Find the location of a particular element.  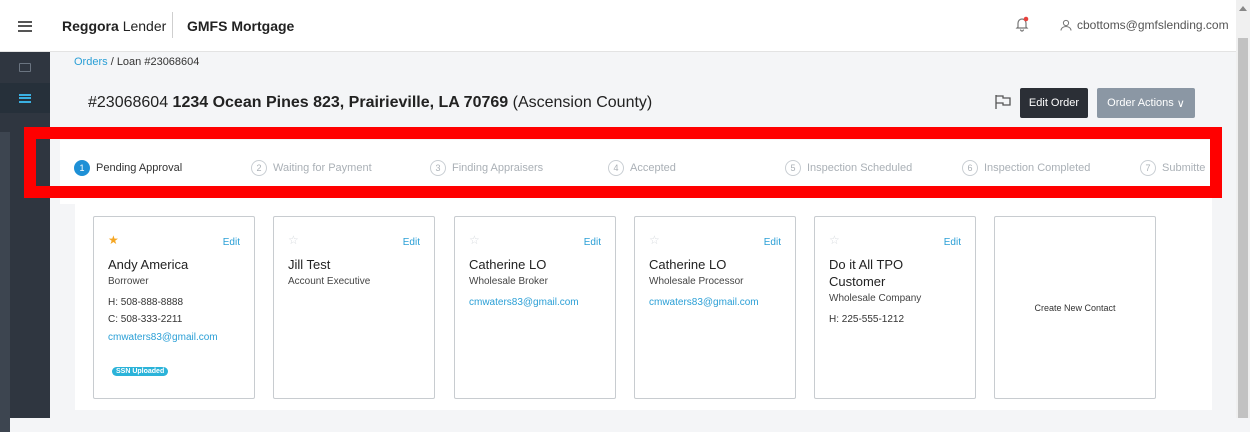

sidebar is located at coordinates (25, 242).